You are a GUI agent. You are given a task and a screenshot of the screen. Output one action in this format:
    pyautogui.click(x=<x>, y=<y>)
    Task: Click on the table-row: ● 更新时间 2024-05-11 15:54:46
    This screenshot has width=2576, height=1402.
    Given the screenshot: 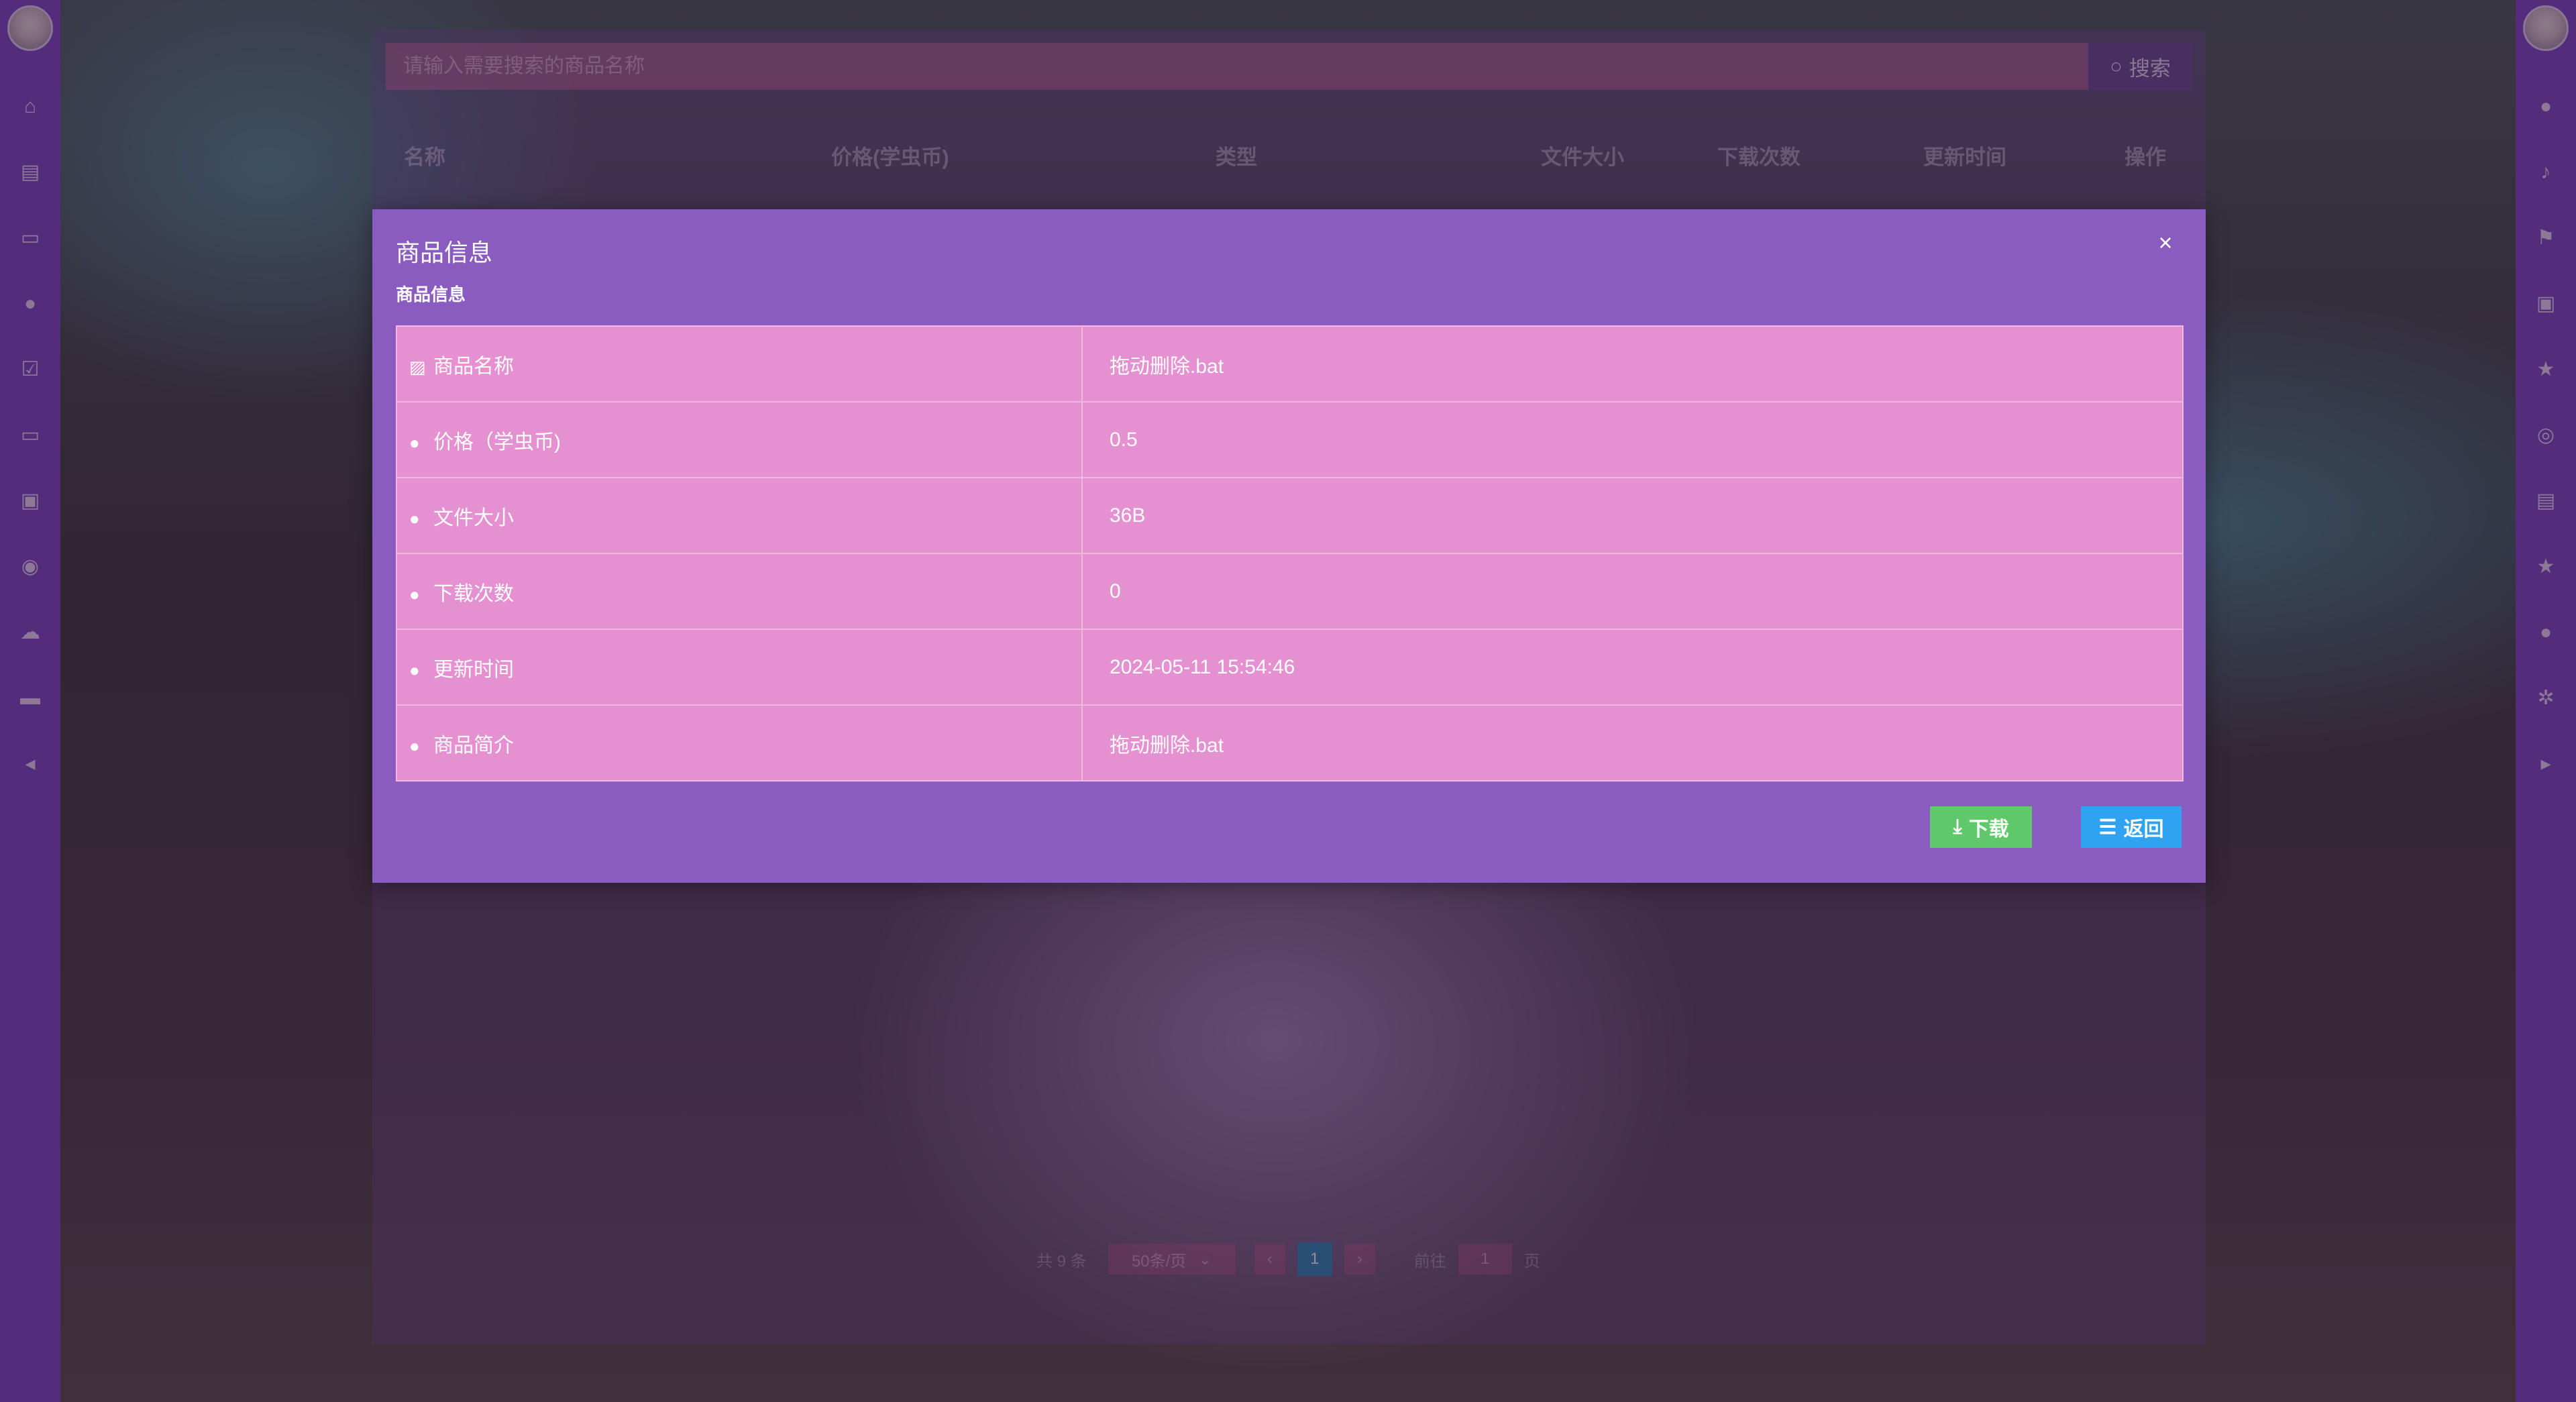 What is the action you would take?
    pyautogui.click(x=1290, y=668)
    